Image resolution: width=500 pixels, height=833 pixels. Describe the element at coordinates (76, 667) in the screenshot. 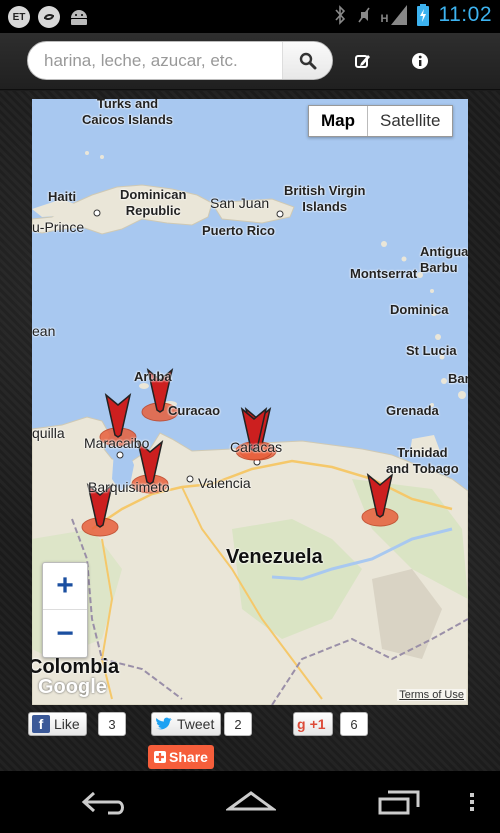

I see `label-colombia: Colombia` at that location.